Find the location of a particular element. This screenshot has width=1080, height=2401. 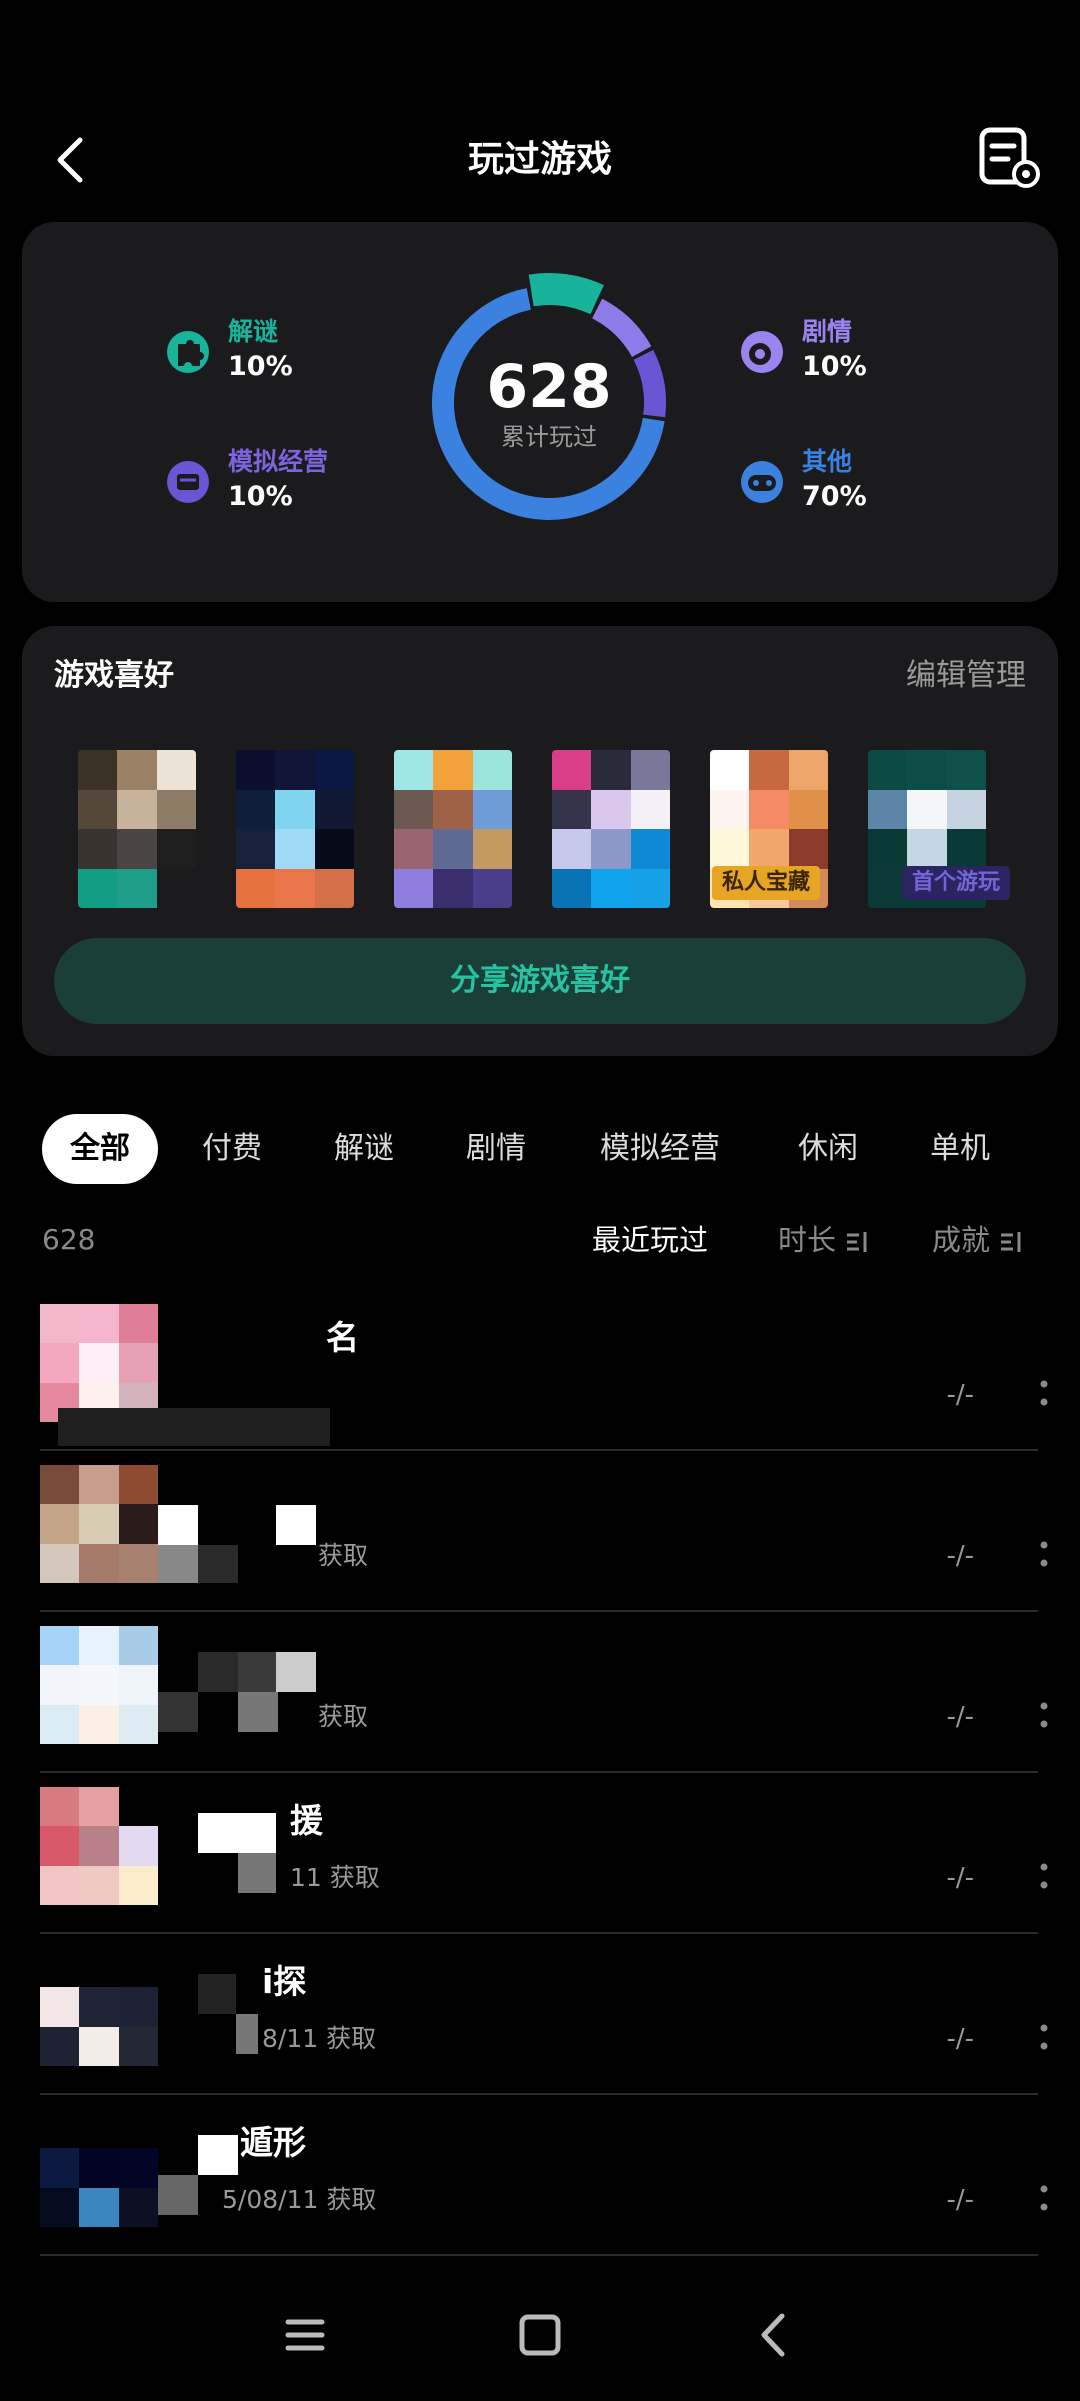

gamepad-icon is located at coordinates (762, 482).